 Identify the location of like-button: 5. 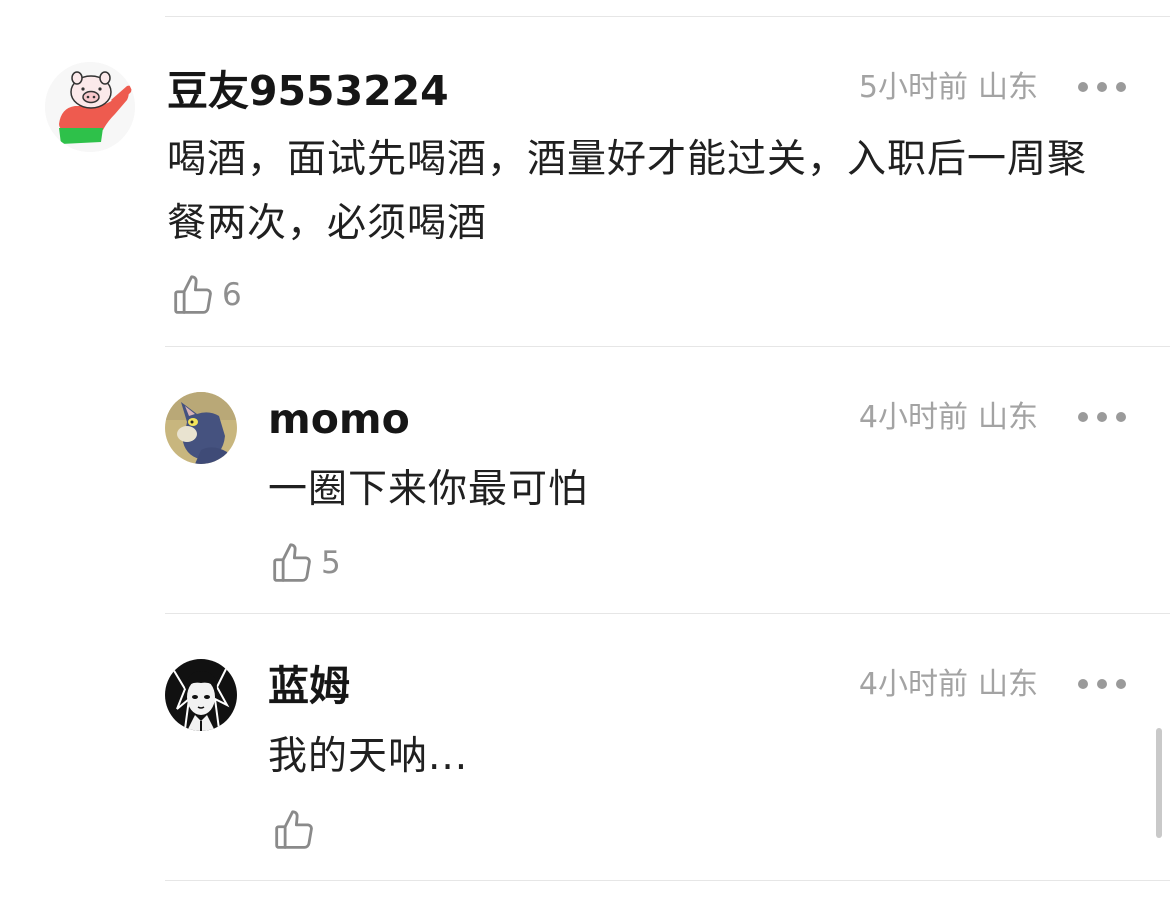
(305, 563).